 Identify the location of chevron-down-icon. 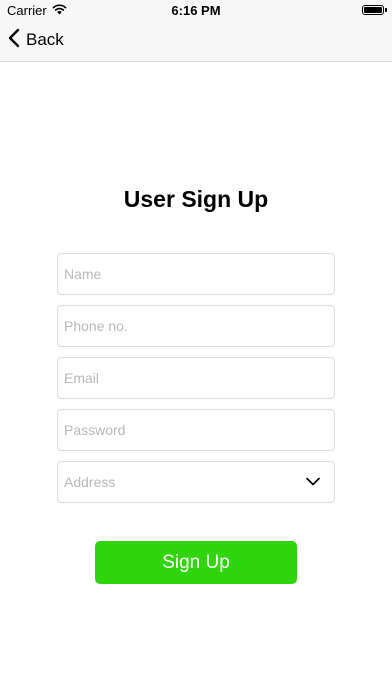
(313, 482).